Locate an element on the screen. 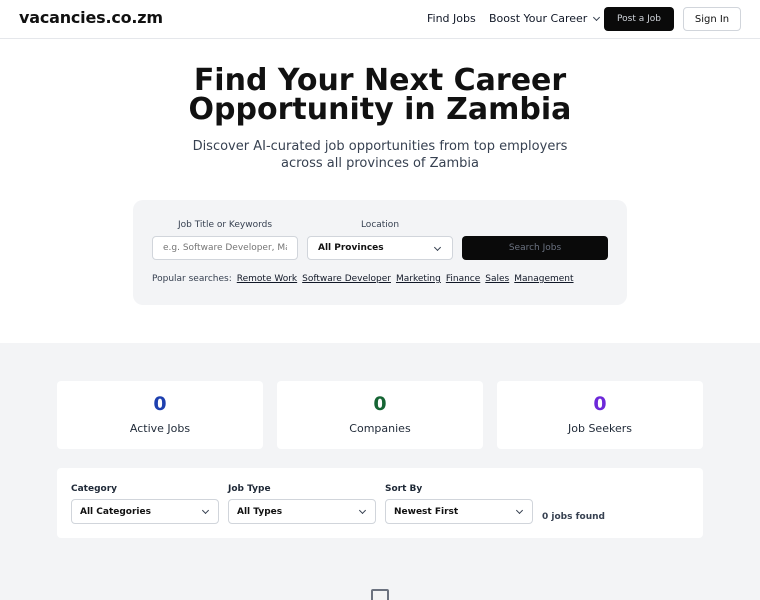  empty-box-icon is located at coordinates (380, 594).